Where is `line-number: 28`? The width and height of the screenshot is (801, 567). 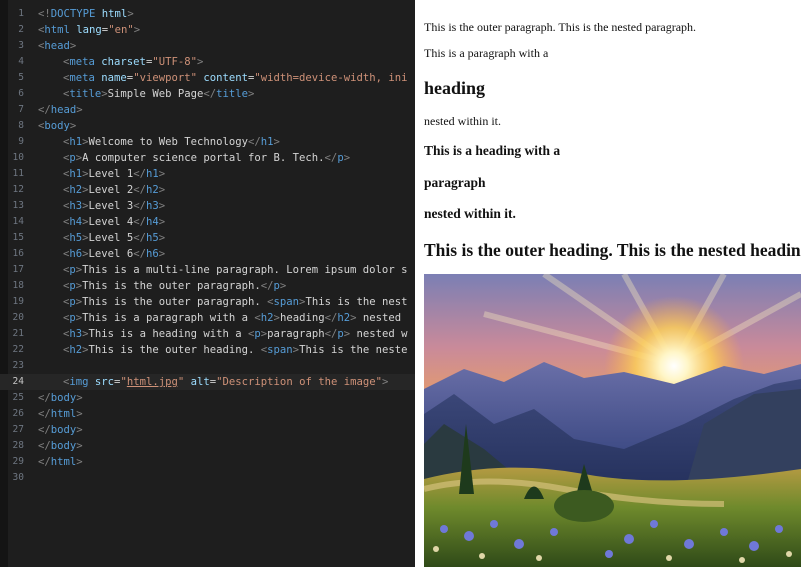
line-number: 28 is located at coordinates (18, 445).